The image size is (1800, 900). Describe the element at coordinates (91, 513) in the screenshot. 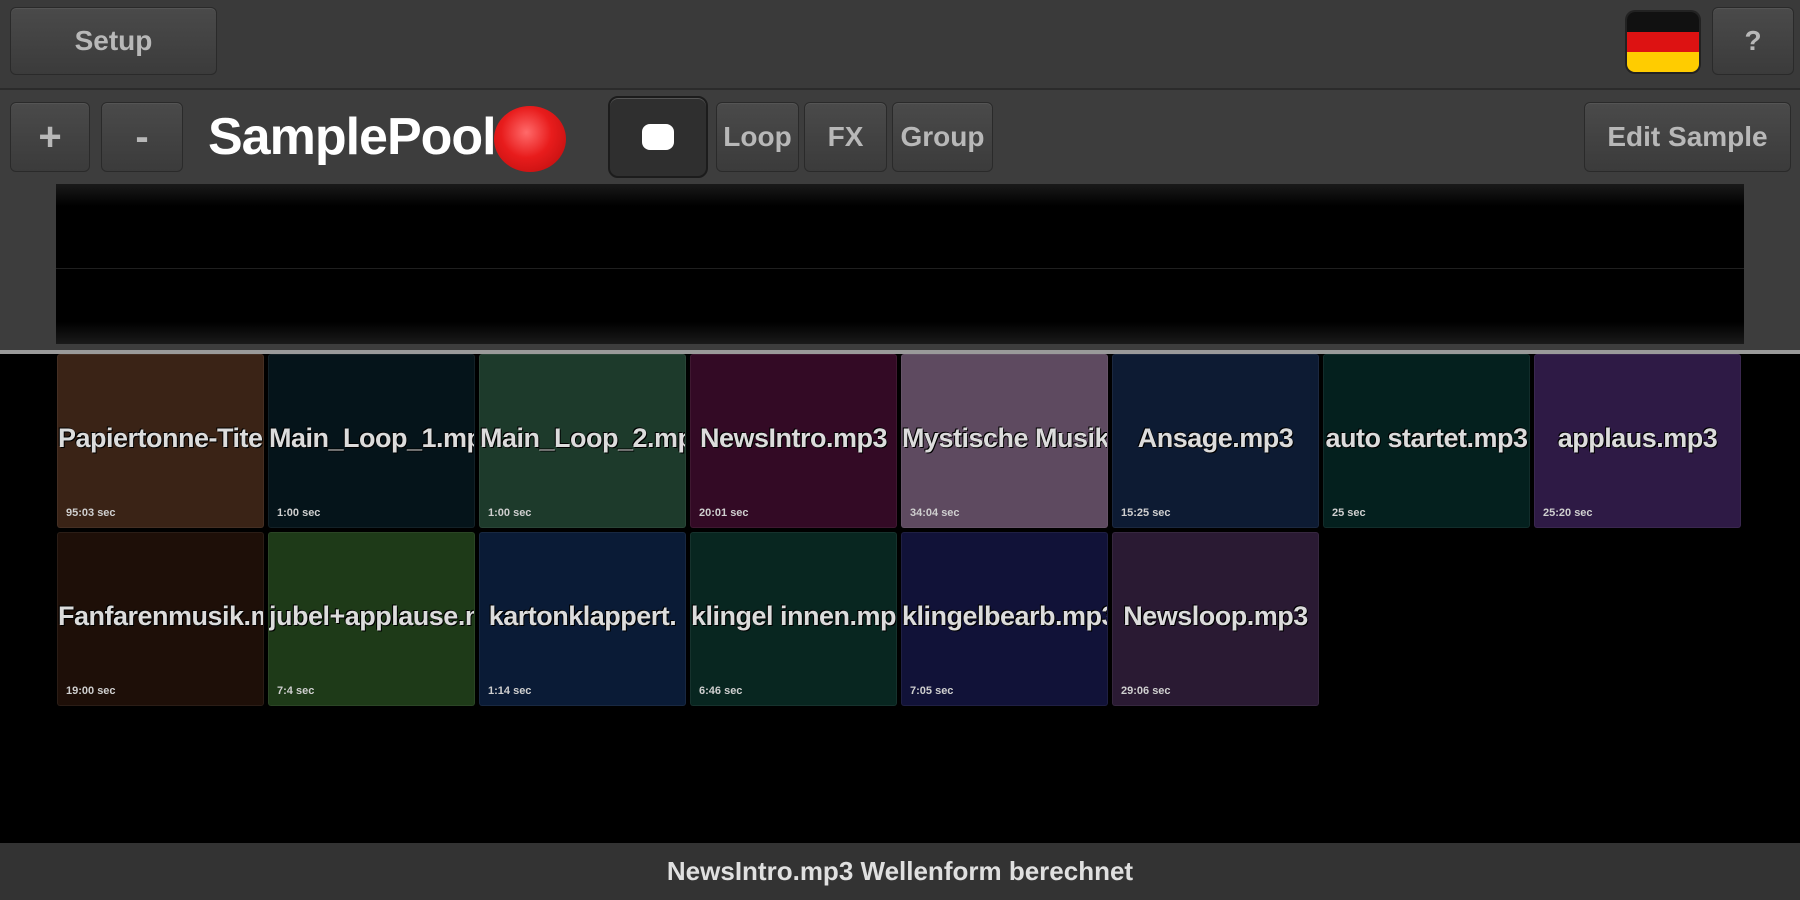

I see `sample-duration: 95:03 sec` at that location.